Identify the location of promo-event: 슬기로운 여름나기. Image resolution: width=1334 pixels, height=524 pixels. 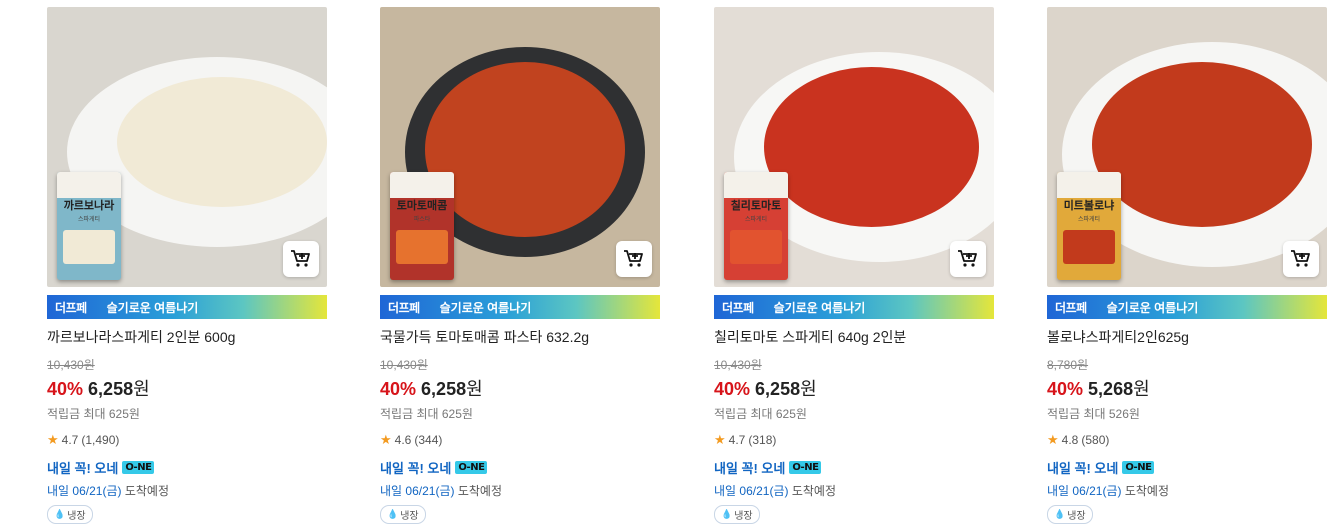
(485, 307).